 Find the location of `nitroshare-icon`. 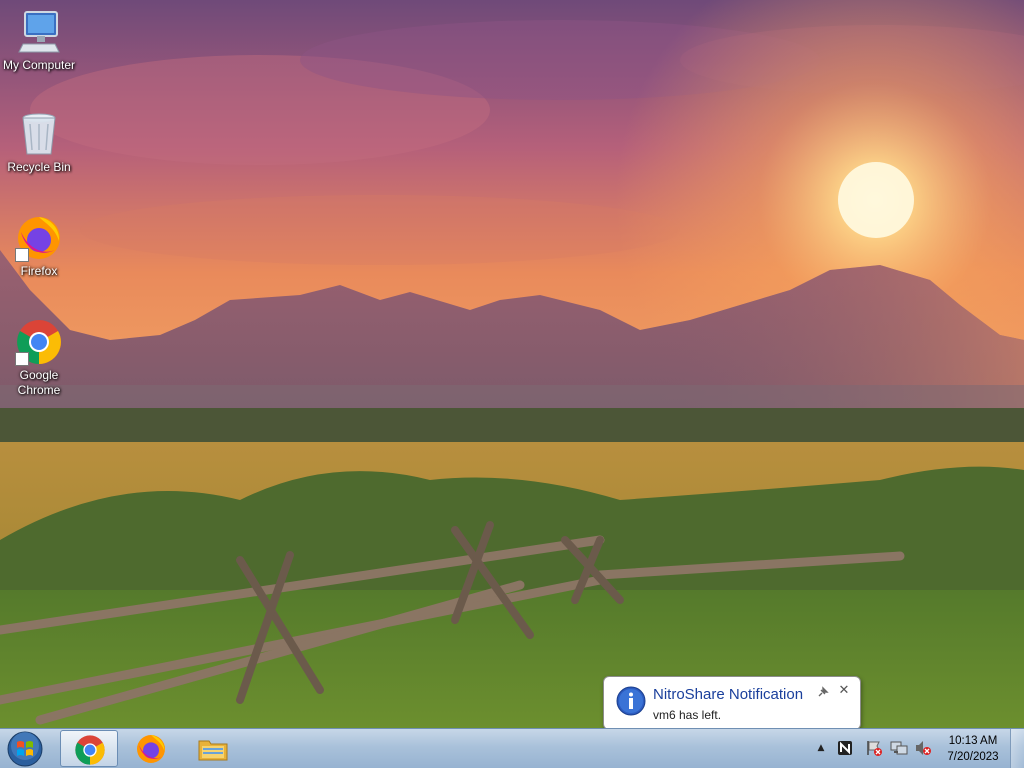

nitroshare-icon is located at coordinates (845, 748).